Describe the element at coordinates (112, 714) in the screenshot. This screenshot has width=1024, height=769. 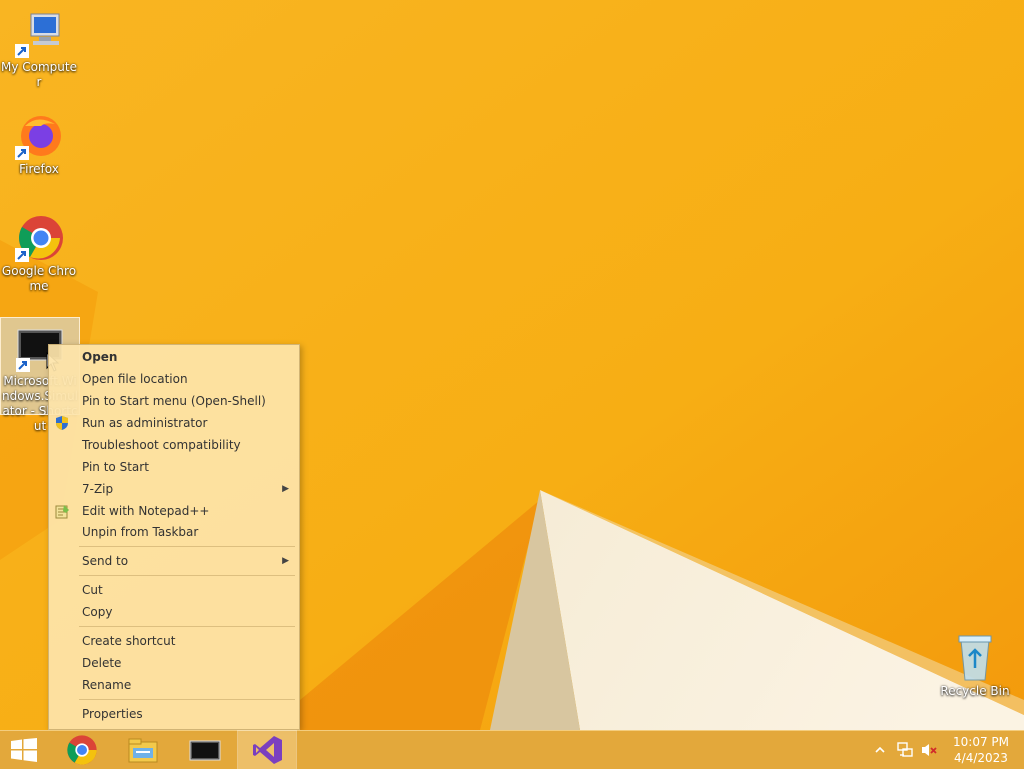
I see `menu-item-label: Properties` at that location.